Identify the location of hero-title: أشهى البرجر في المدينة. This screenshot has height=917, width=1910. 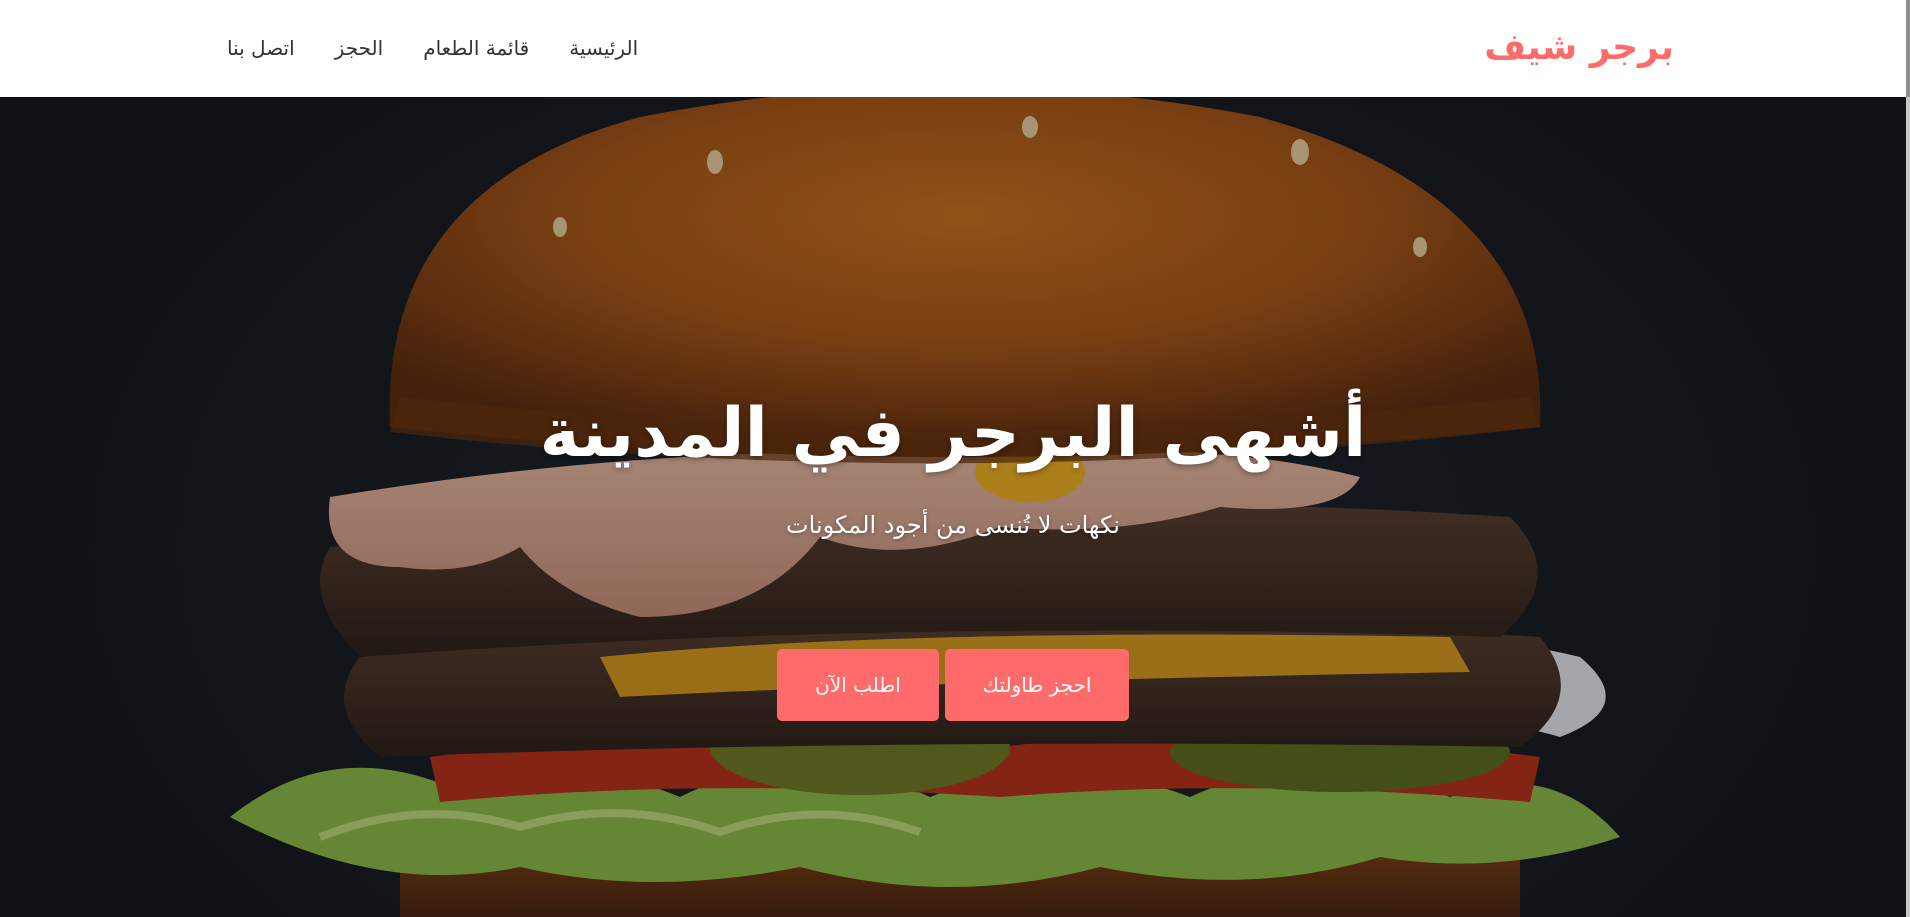
(953, 433).